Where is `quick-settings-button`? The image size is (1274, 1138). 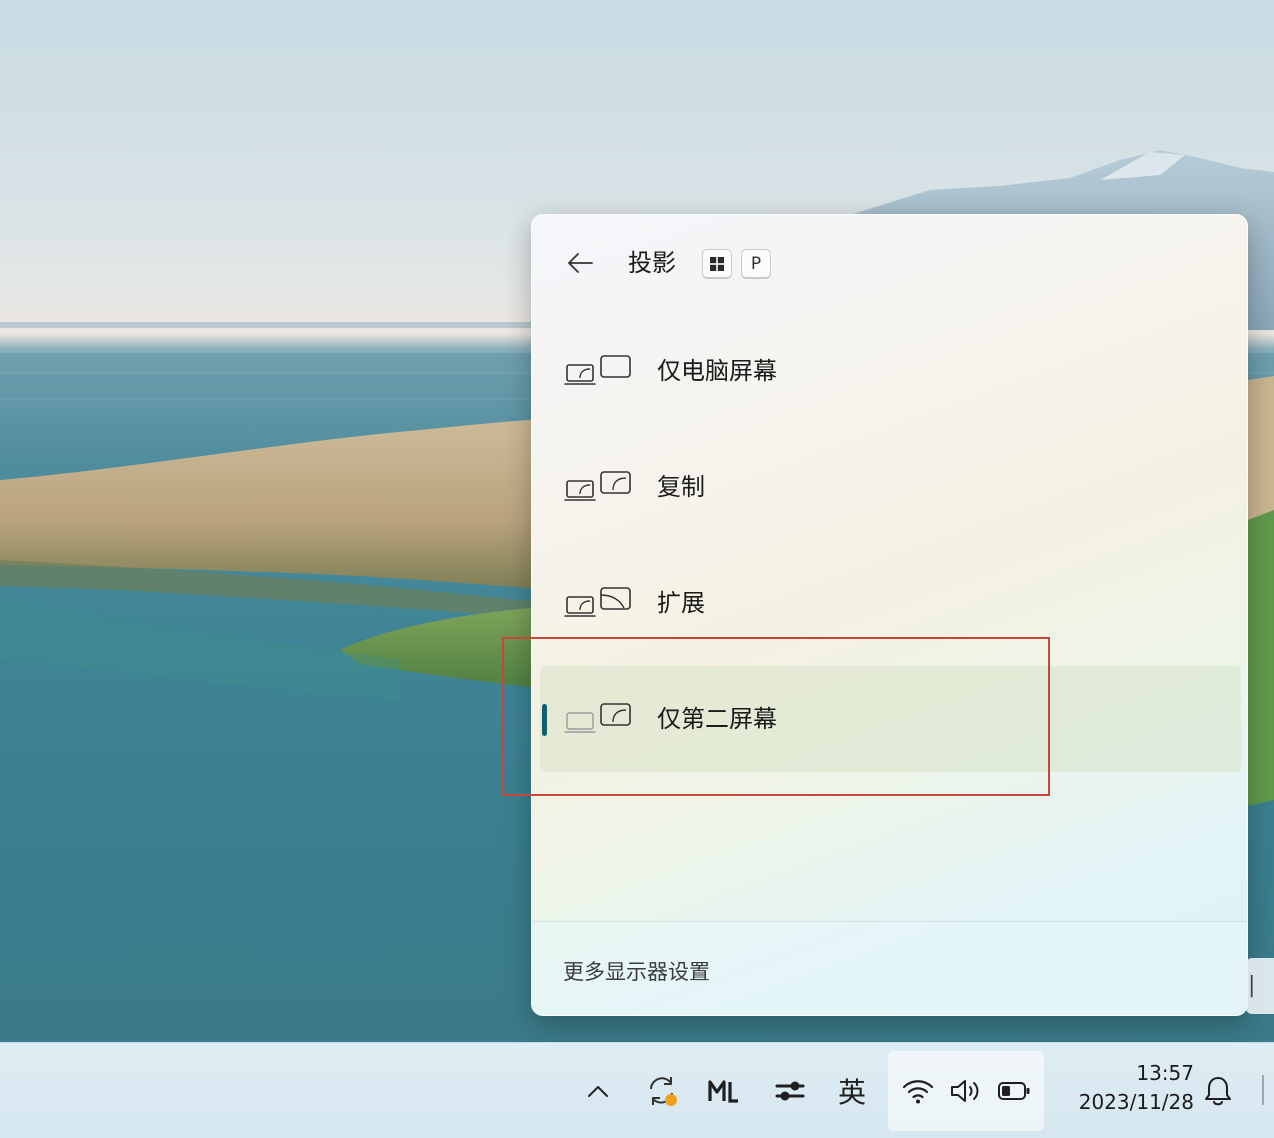 quick-settings-button is located at coordinates (966, 1091).